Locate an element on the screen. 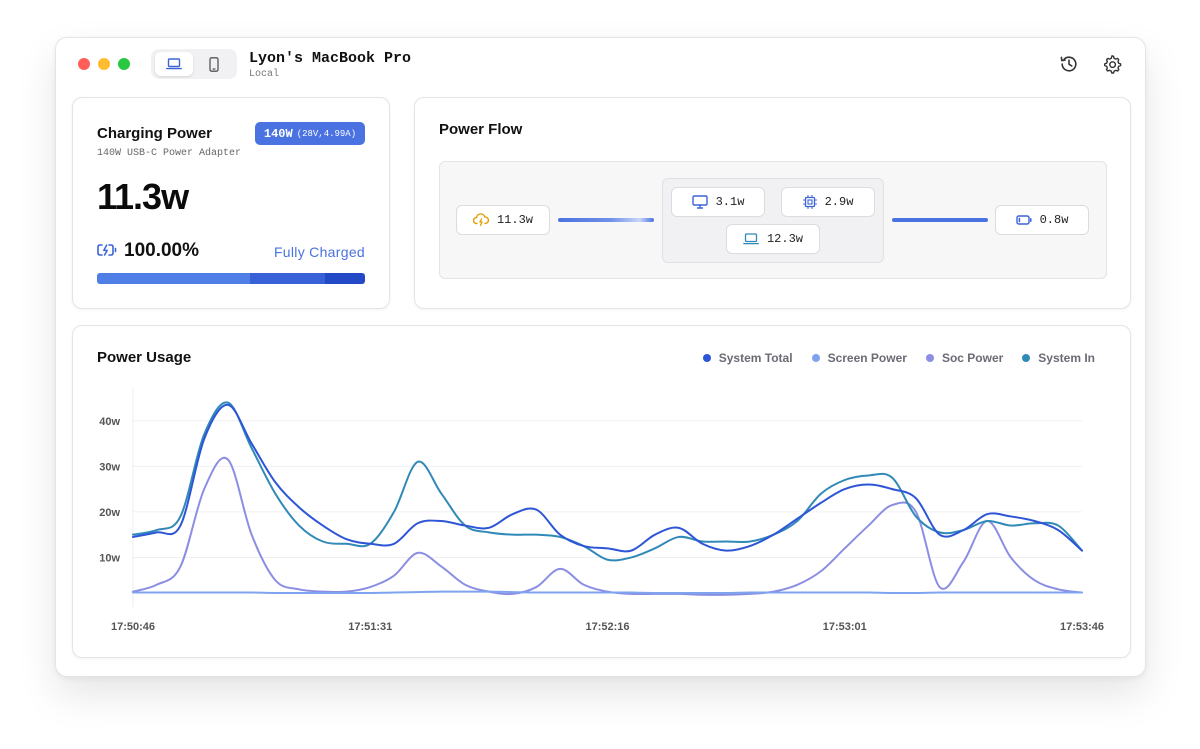 The image size is (1200, 749). battery-charging-icon is located at coordinates (107, 250).